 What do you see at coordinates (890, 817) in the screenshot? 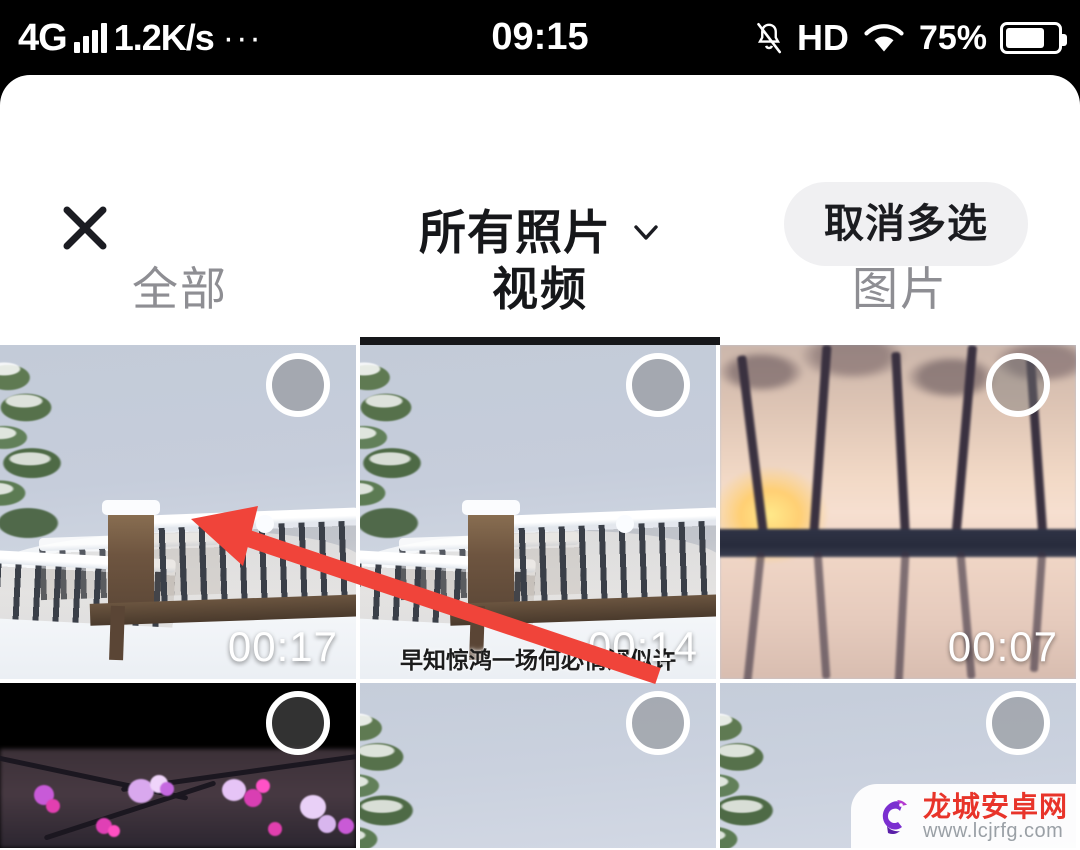
I see `dragon-c-logo-icon` at bounding box center [890, 817].